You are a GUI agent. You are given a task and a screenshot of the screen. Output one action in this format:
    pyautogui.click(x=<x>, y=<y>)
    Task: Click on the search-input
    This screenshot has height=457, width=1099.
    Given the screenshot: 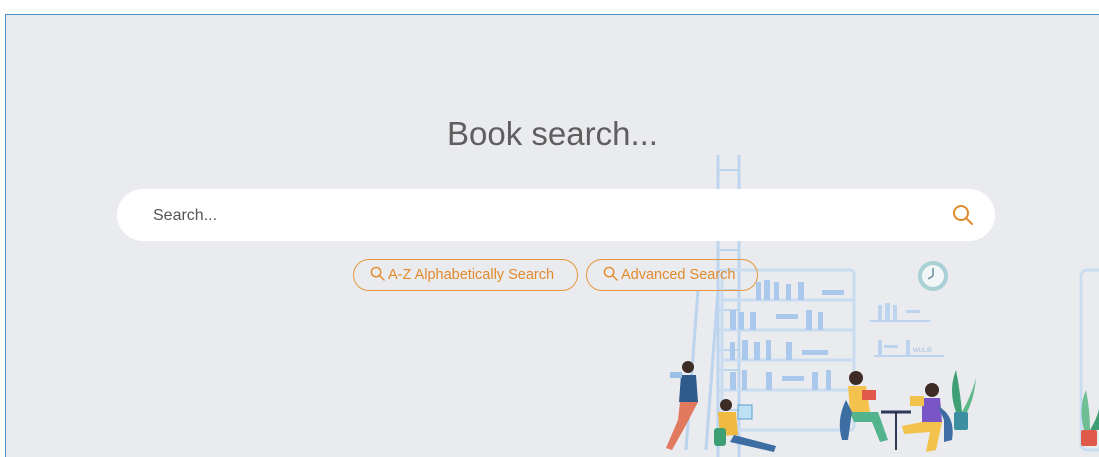 What is the action you would take?
    pyautogui.click(x=543, y=216)
    